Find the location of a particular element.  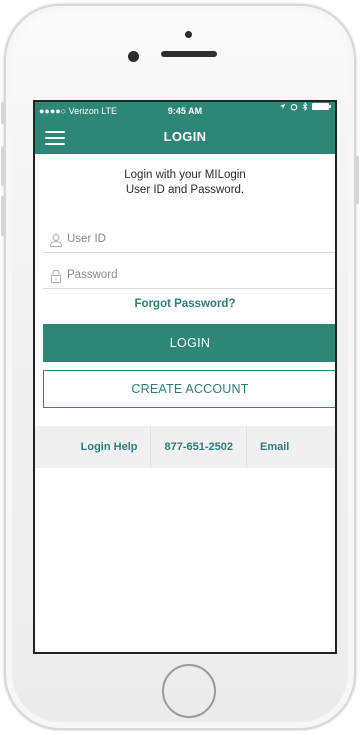

password-field is located at coordinates (189, 276).